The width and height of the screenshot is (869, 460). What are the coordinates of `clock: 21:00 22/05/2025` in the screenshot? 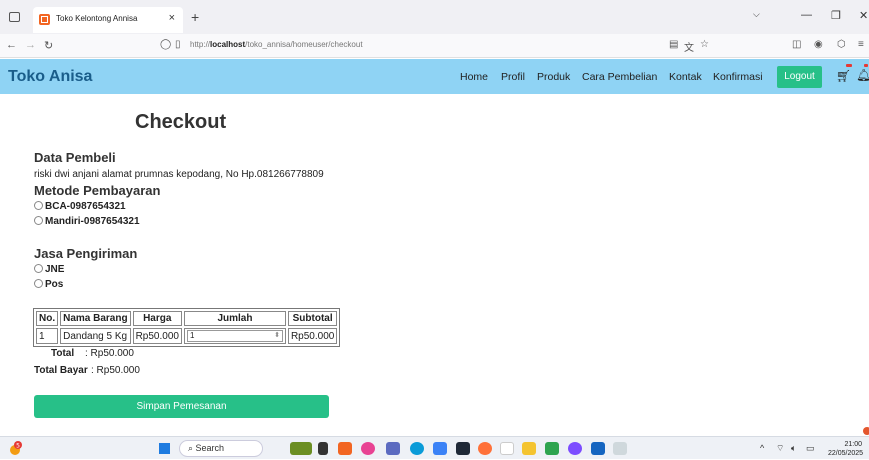 It's located at (845, 449).